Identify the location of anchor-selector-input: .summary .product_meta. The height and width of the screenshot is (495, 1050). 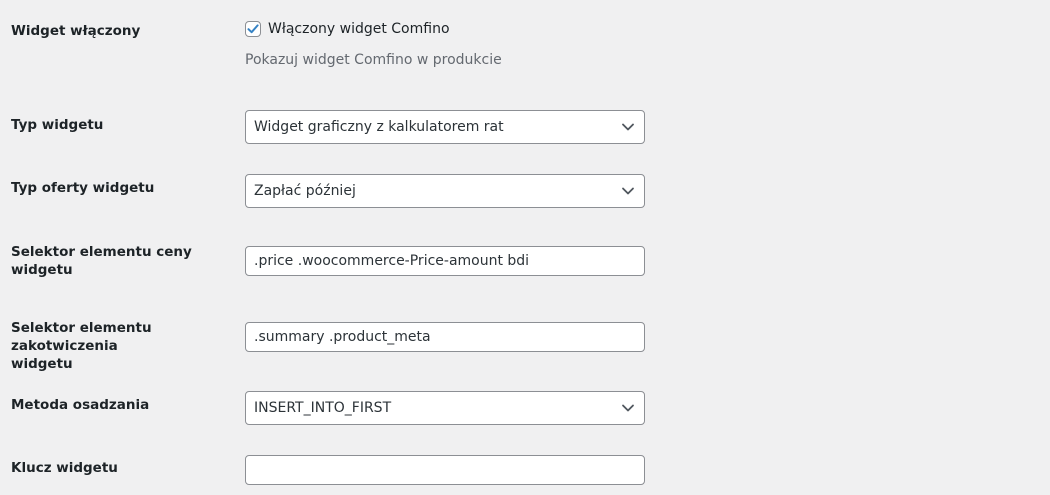
(445, 337).